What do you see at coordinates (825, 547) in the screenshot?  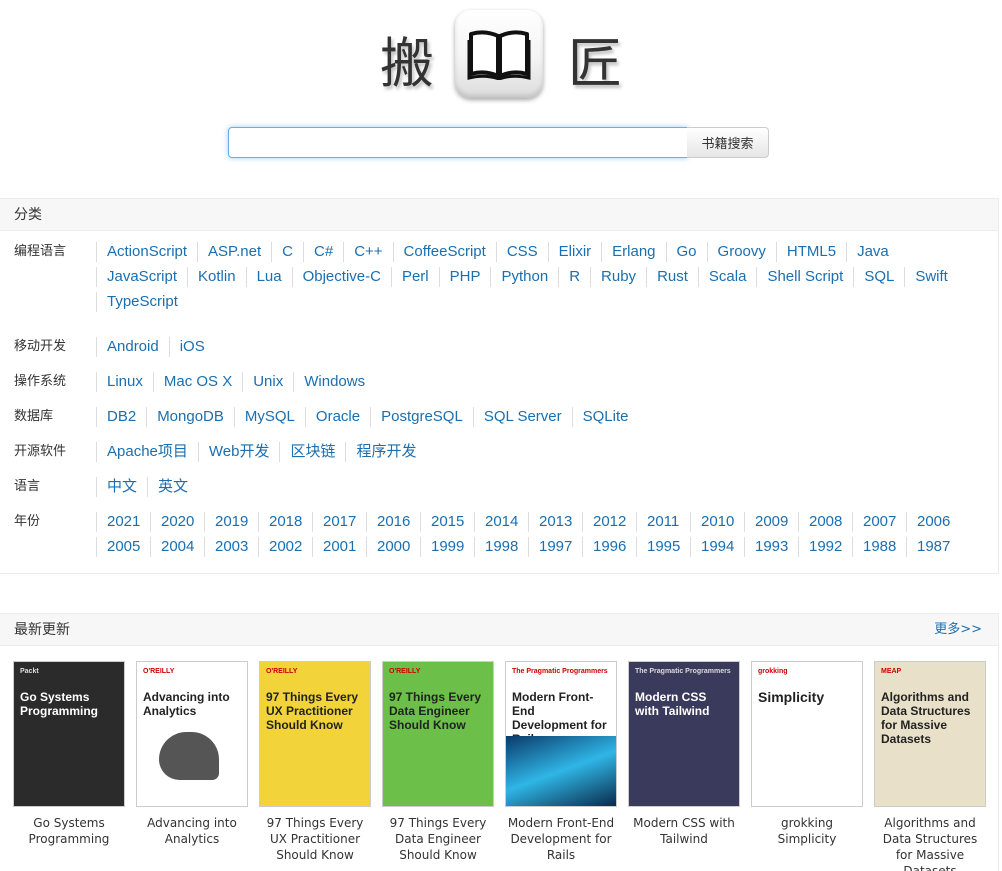 I see `category-link: 1992` at bounding box center [825, 547].